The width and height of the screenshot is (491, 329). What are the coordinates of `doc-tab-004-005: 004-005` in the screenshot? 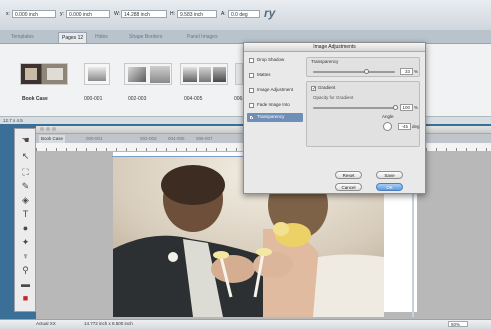 It's located at (176, 139).